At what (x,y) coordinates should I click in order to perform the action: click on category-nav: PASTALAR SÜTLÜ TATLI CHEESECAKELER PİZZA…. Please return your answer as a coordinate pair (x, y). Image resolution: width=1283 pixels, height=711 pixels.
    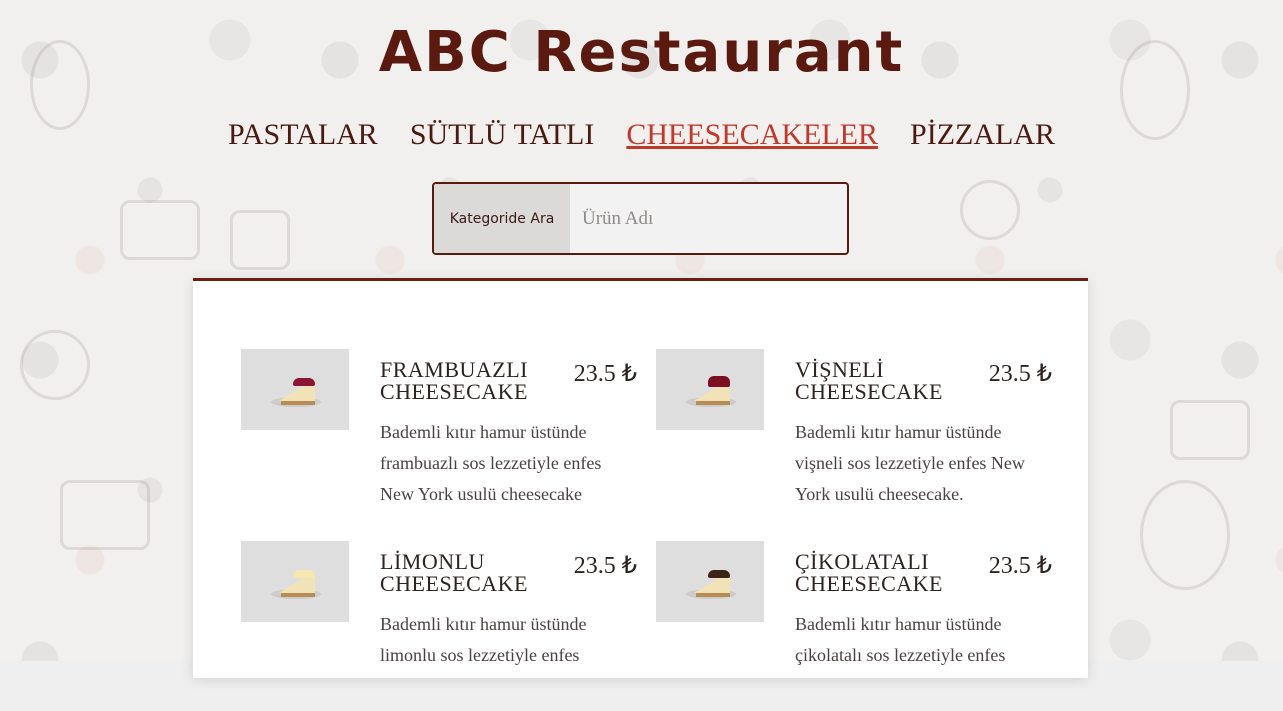
    Looking at the image, I should click on (641, 135).